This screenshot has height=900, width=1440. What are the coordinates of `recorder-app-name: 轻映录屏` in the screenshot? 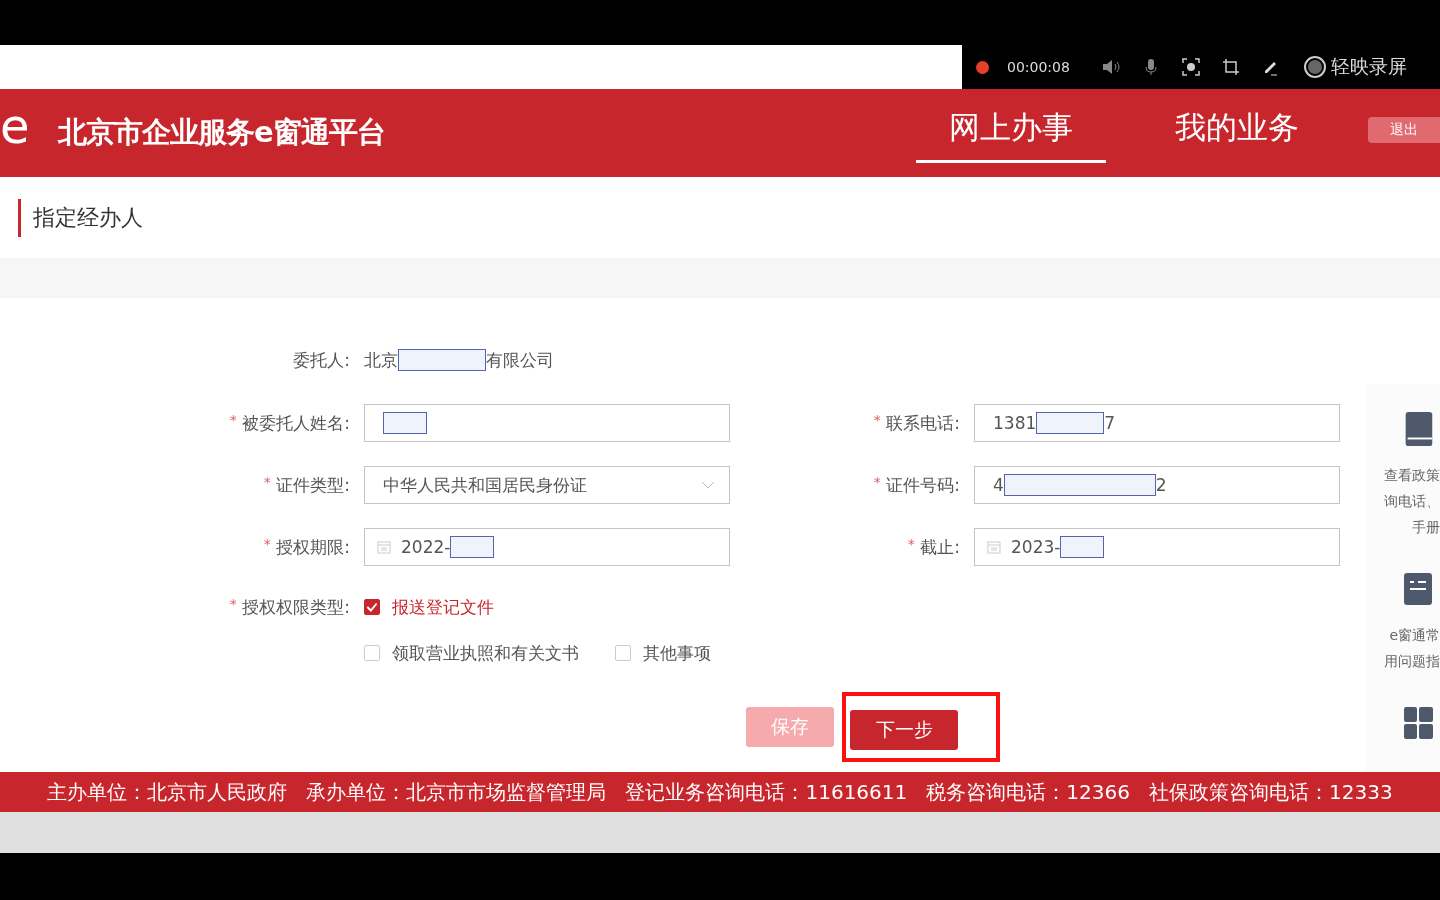 It's located at (1369, 66).